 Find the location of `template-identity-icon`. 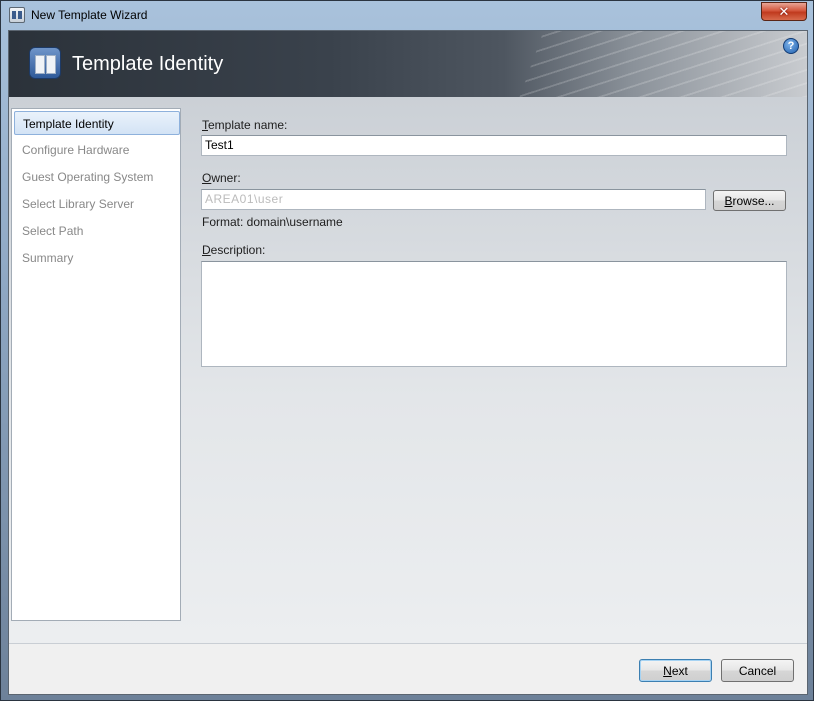

template-identity-icon is located at coordinates (45, 63).